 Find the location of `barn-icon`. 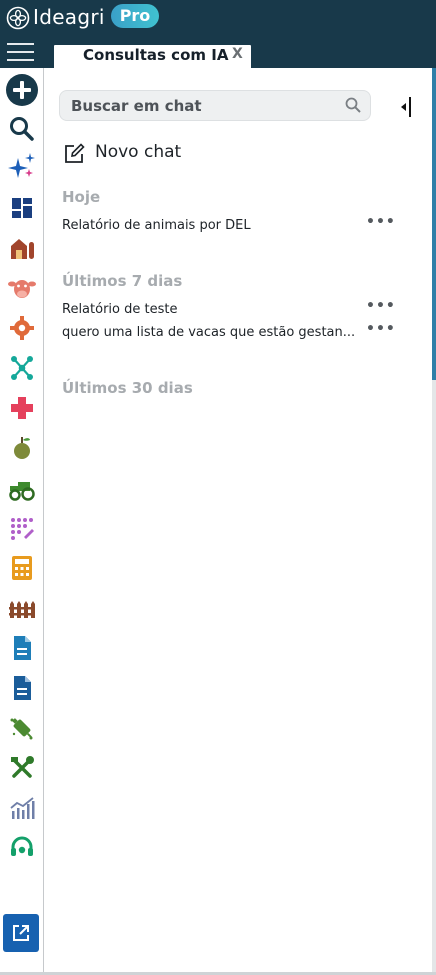

barn-icon is located at coordinates (22, 248).